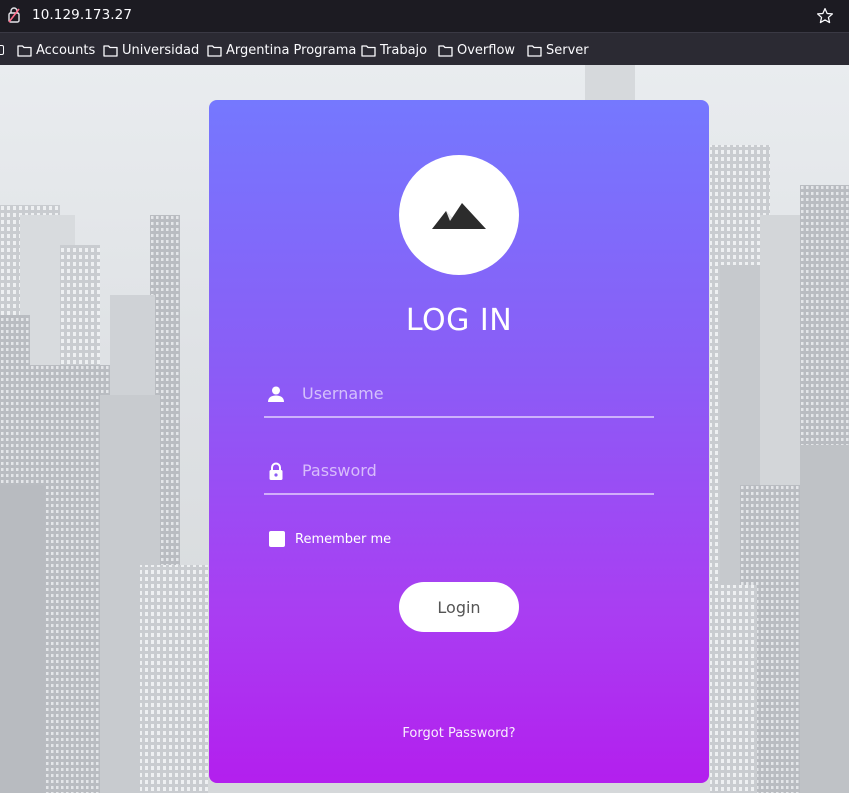 This screenshot has width=849, height=793. What do you see at coordinates (161, 50) in the screenshot?
I see `bookmark-label: Universidad` at bounding box center [161, 50].